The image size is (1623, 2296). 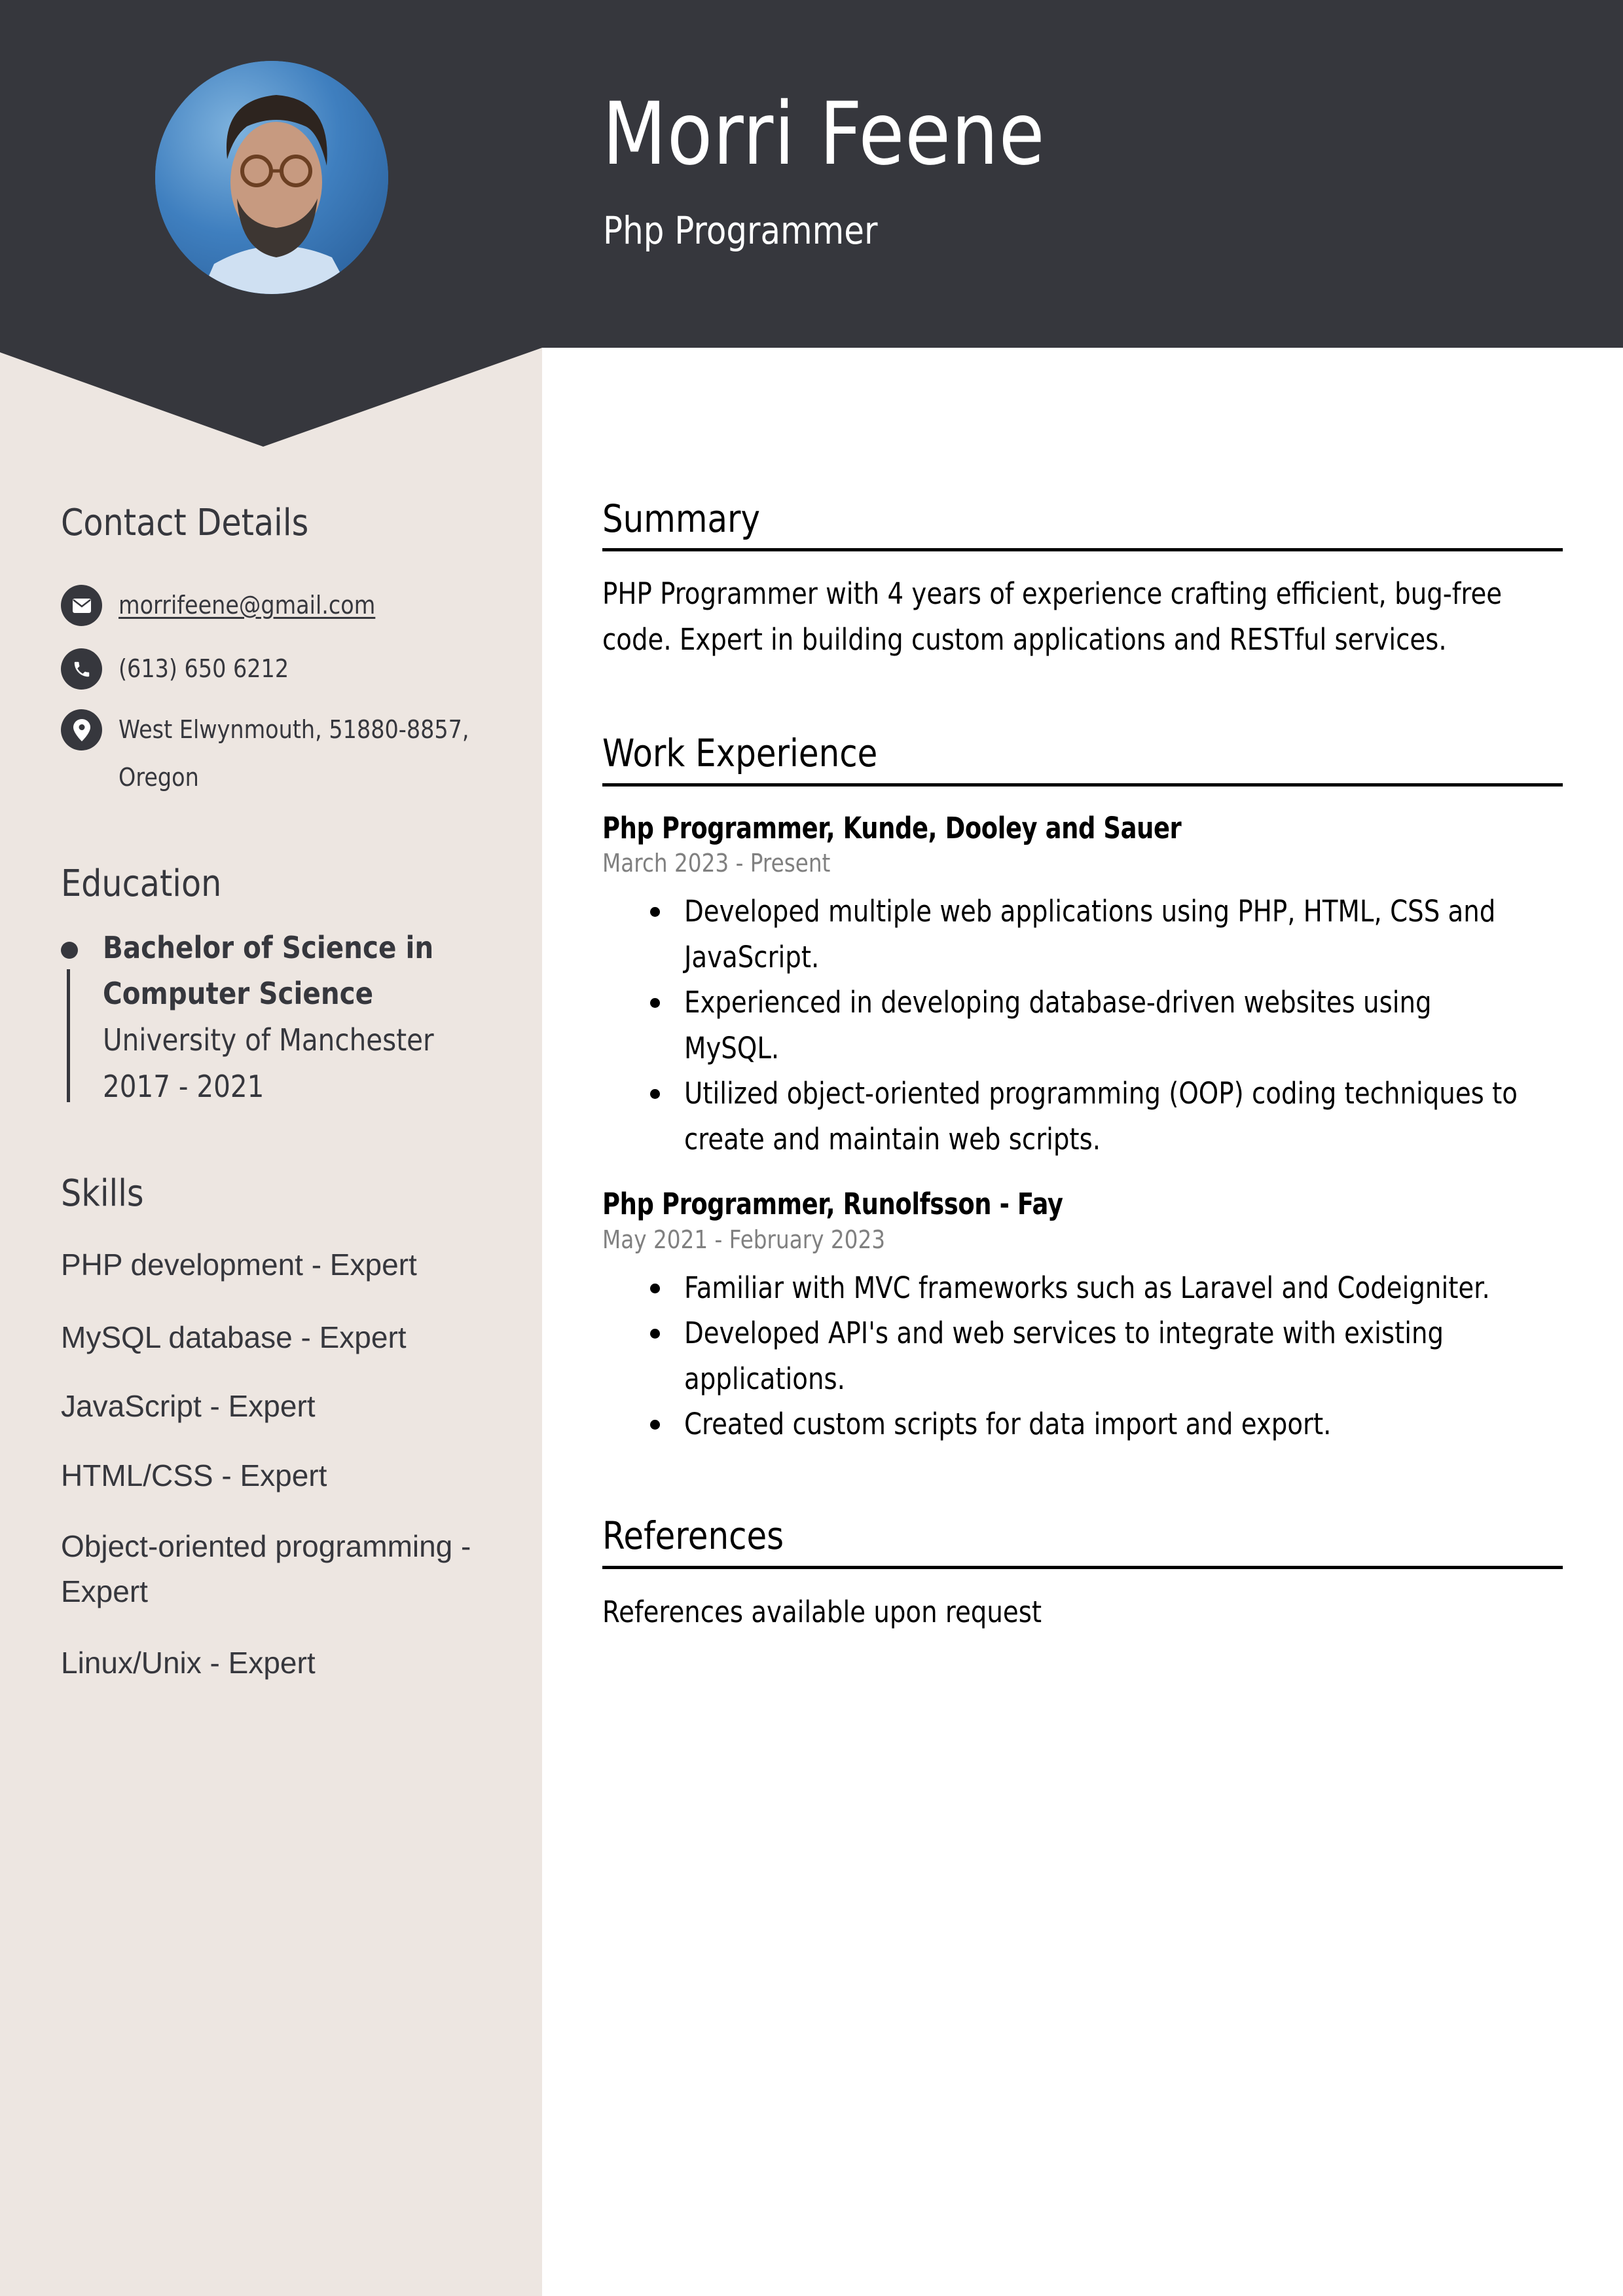 I want to click on job-1-bullet-1-line-2: JavaScript., so click(x=752, y=957).